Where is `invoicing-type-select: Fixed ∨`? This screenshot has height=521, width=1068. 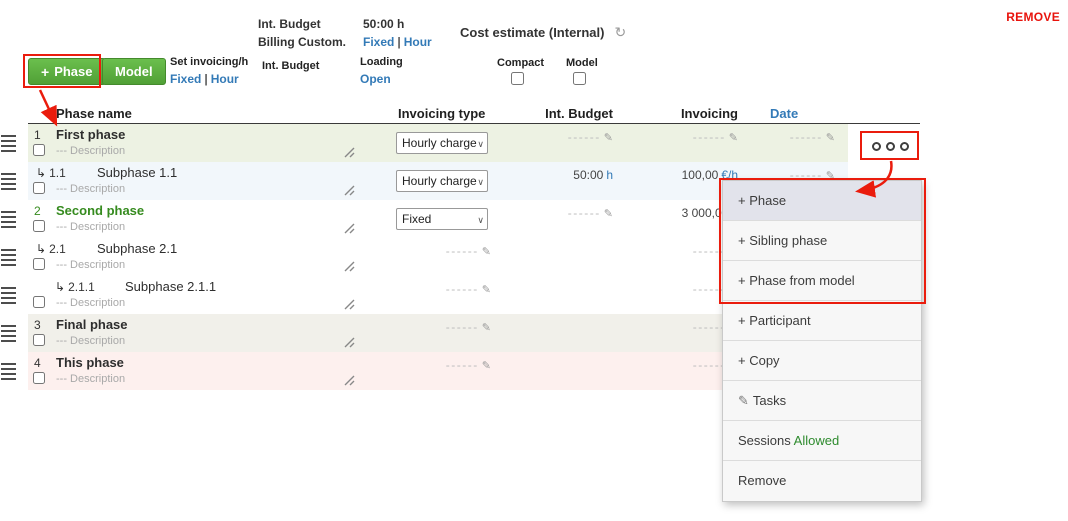
invoicing-type-select: Fixed ∨ is located at coordinates (442, 219).